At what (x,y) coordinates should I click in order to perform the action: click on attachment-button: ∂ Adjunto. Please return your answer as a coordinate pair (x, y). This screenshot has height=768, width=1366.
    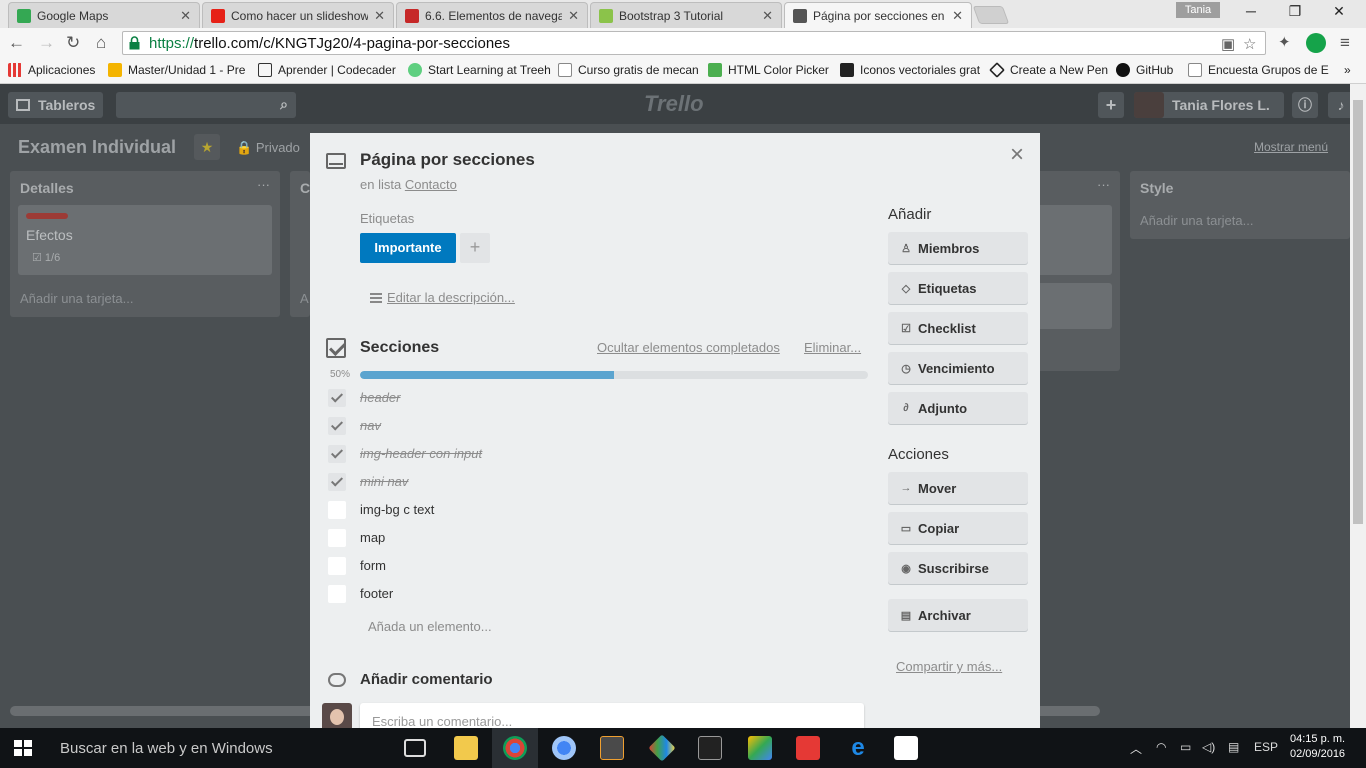
    Looking at the image, I should click on (958, 408).